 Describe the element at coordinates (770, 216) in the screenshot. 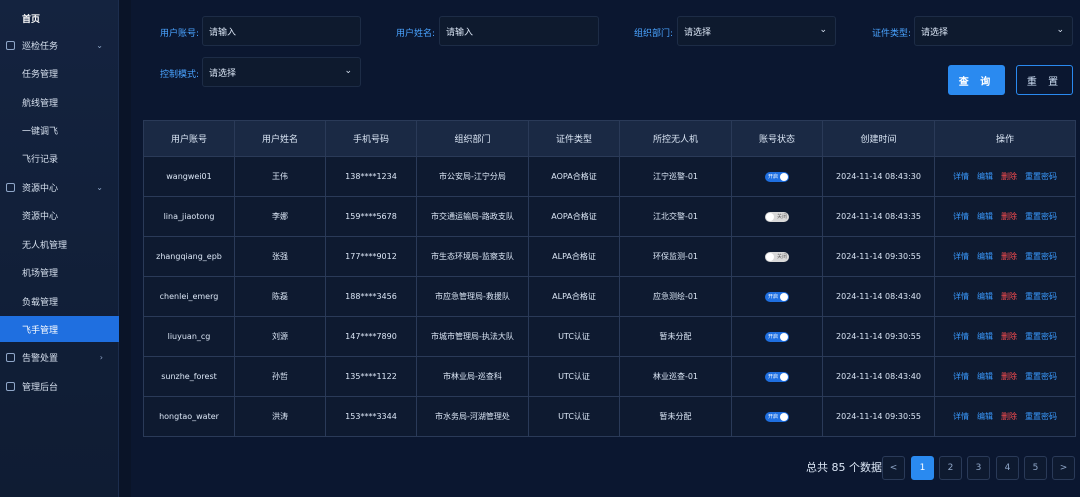

I see `toggle-knob` at that location.